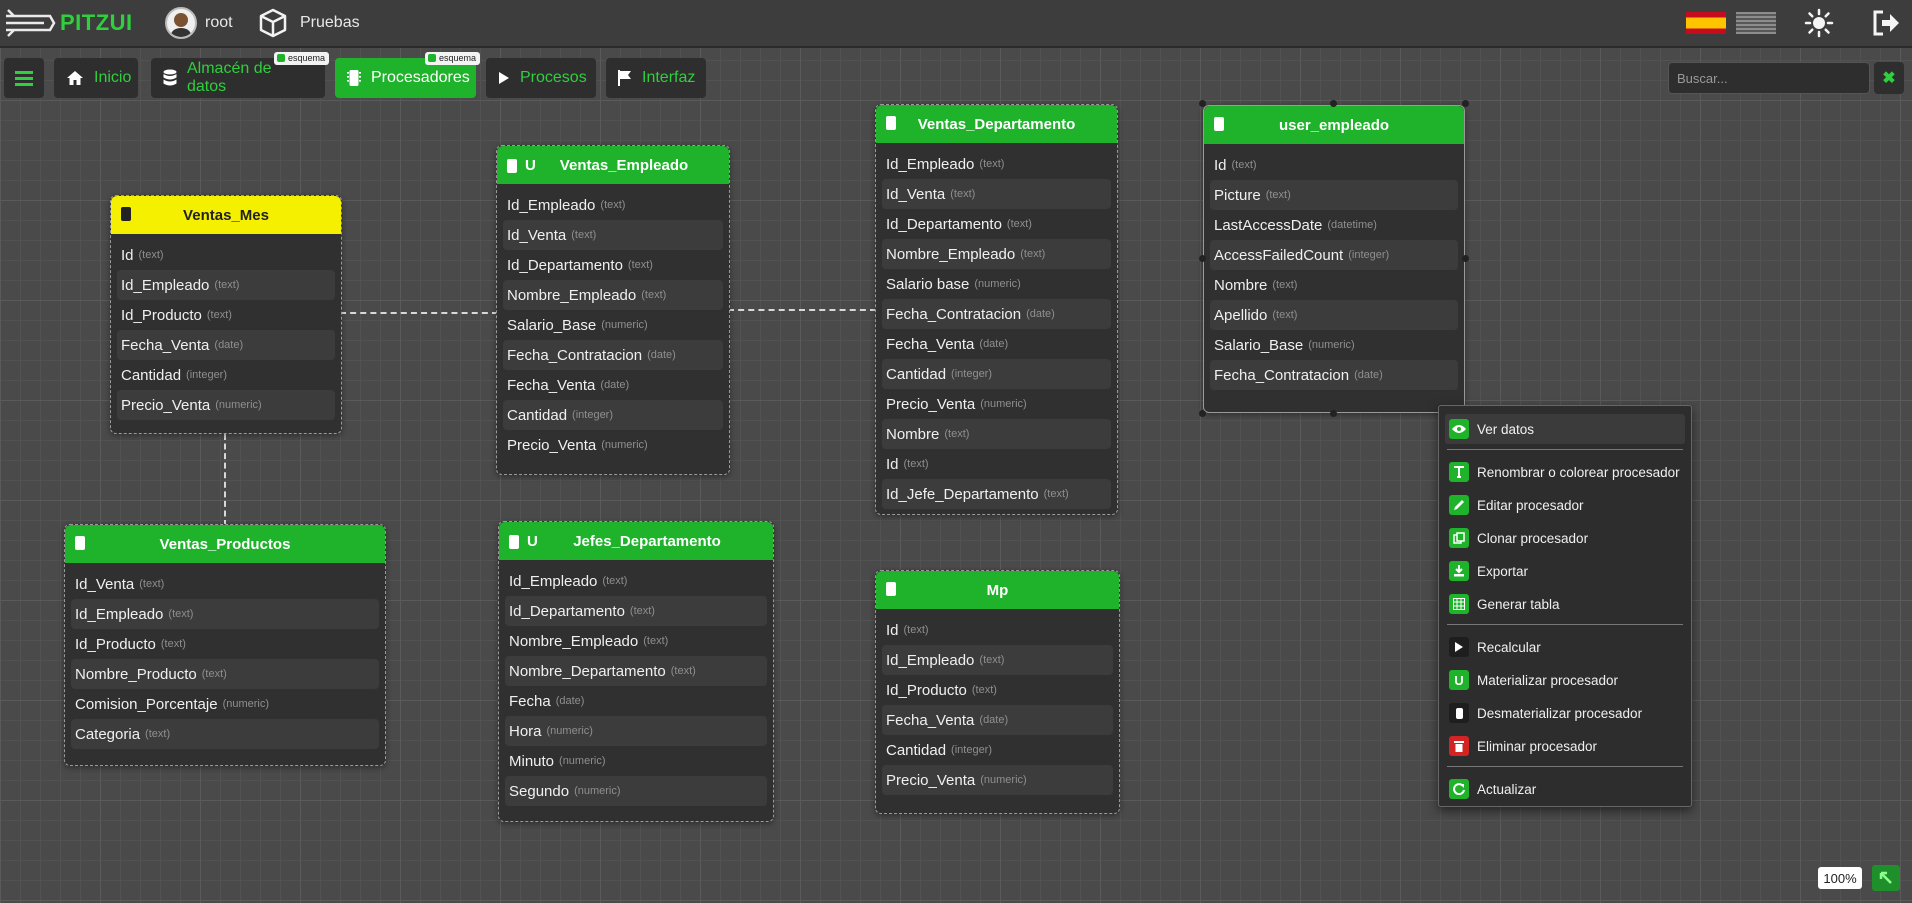  I want to click on menu-item-actualizar: Actualizar, so click(1565, 789).